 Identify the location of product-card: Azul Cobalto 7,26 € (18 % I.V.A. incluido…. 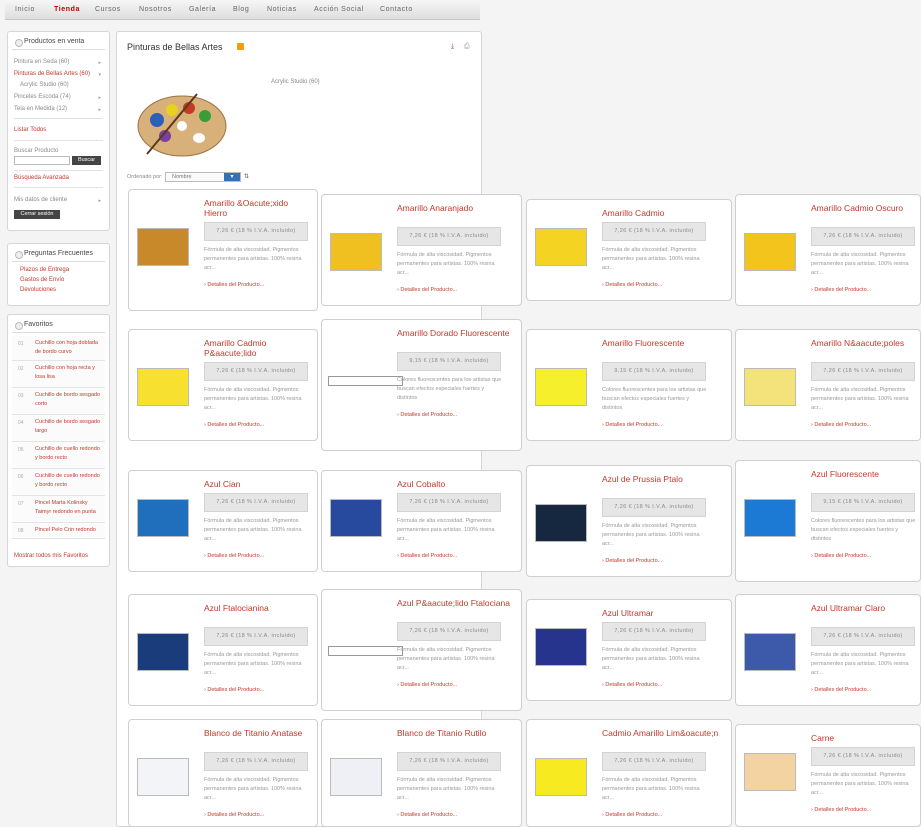
(421, 521).